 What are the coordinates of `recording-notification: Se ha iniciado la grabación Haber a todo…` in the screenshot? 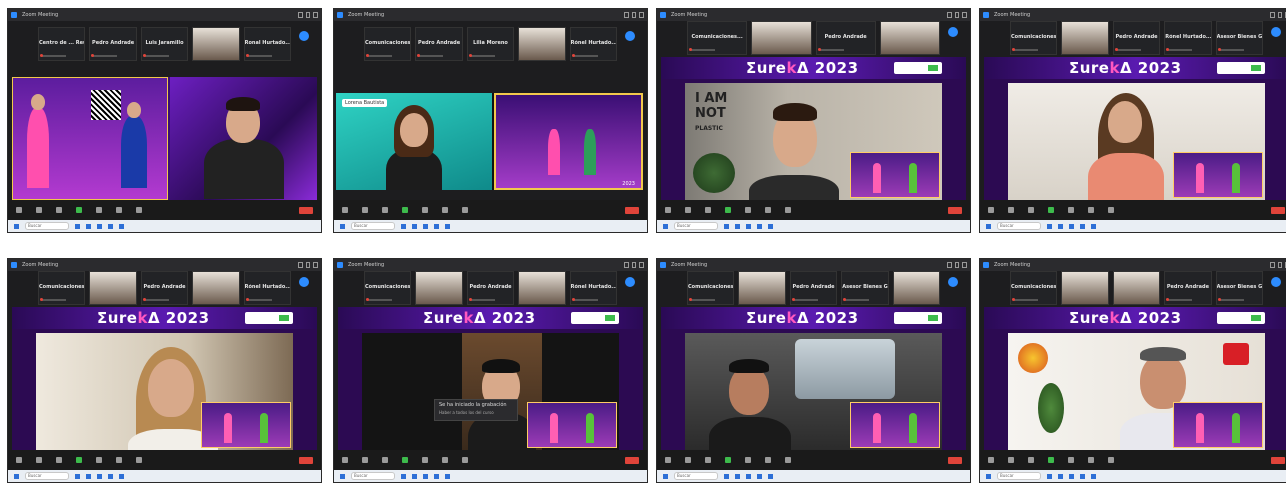 It's located at (476, 410).